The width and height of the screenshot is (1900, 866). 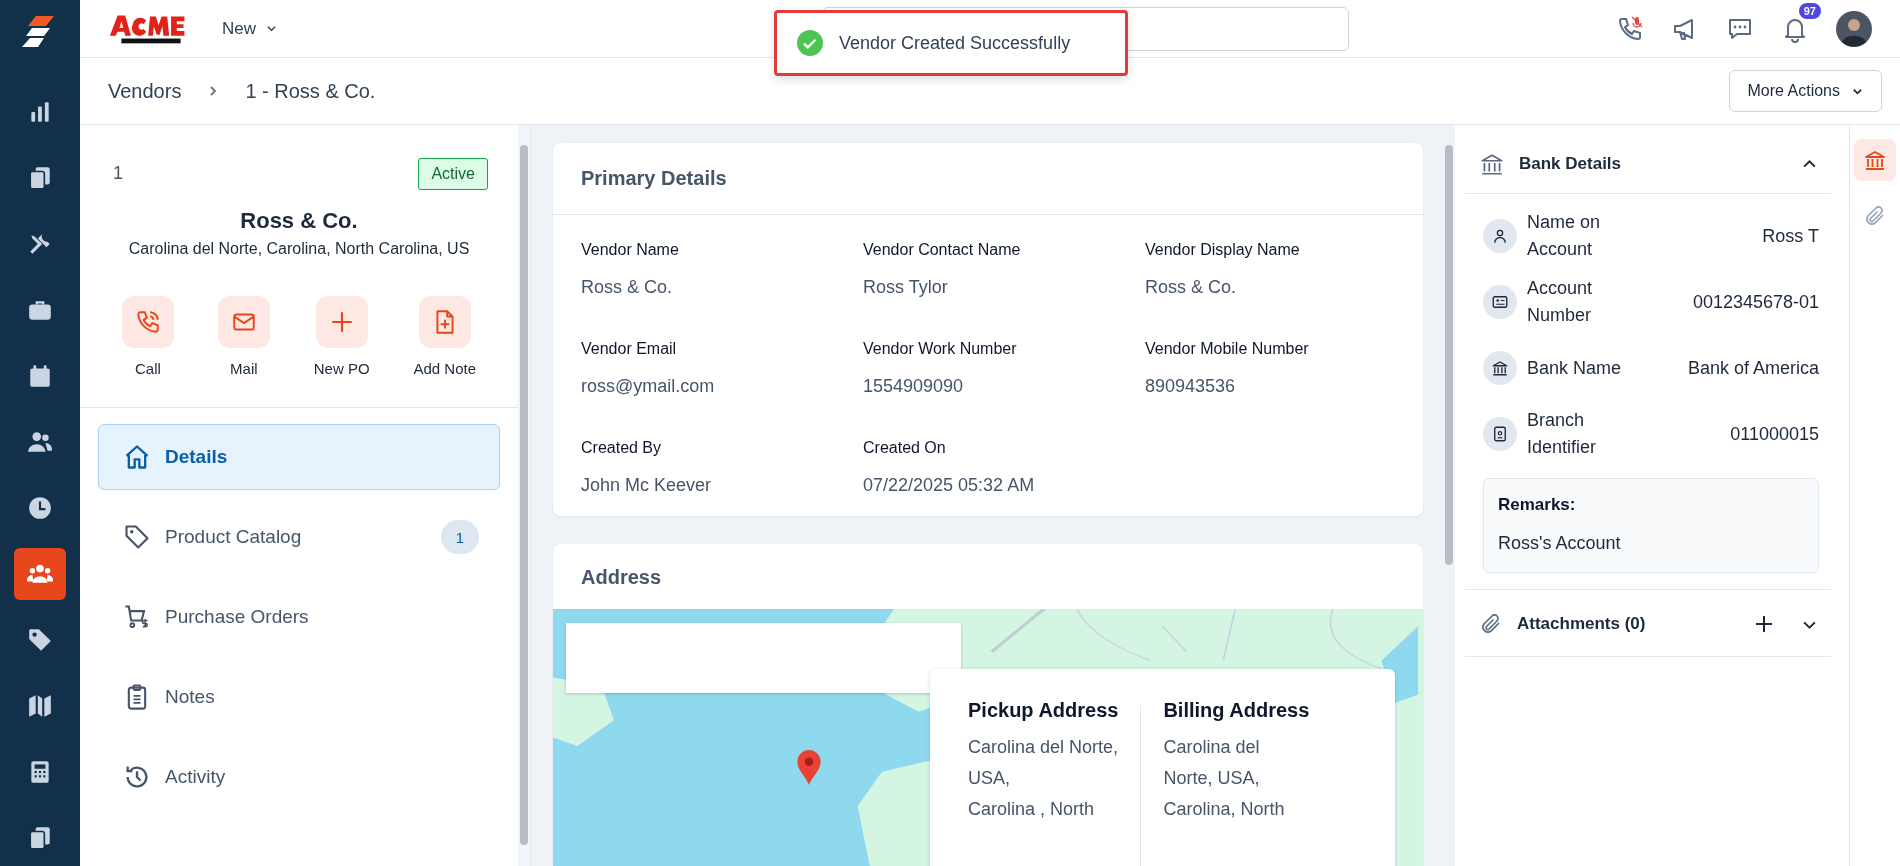 What do you see at coordinates (914, 386) in the screenshot?
I see `field-value: 1554909090` at bounding box center [914, 386].